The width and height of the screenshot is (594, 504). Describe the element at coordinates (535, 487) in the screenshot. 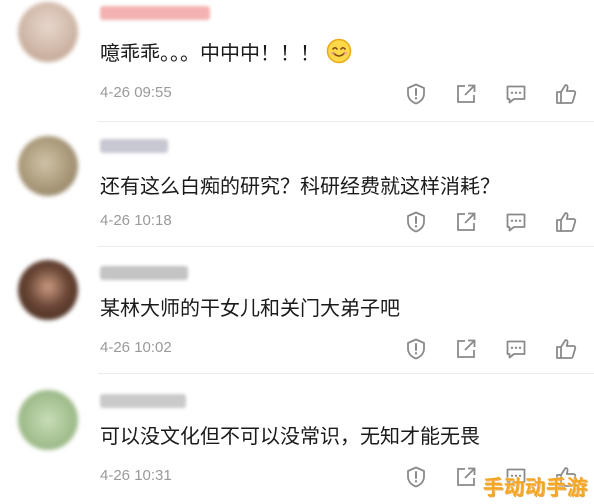

I see `watermark-logo: 手动动手游` at that location.